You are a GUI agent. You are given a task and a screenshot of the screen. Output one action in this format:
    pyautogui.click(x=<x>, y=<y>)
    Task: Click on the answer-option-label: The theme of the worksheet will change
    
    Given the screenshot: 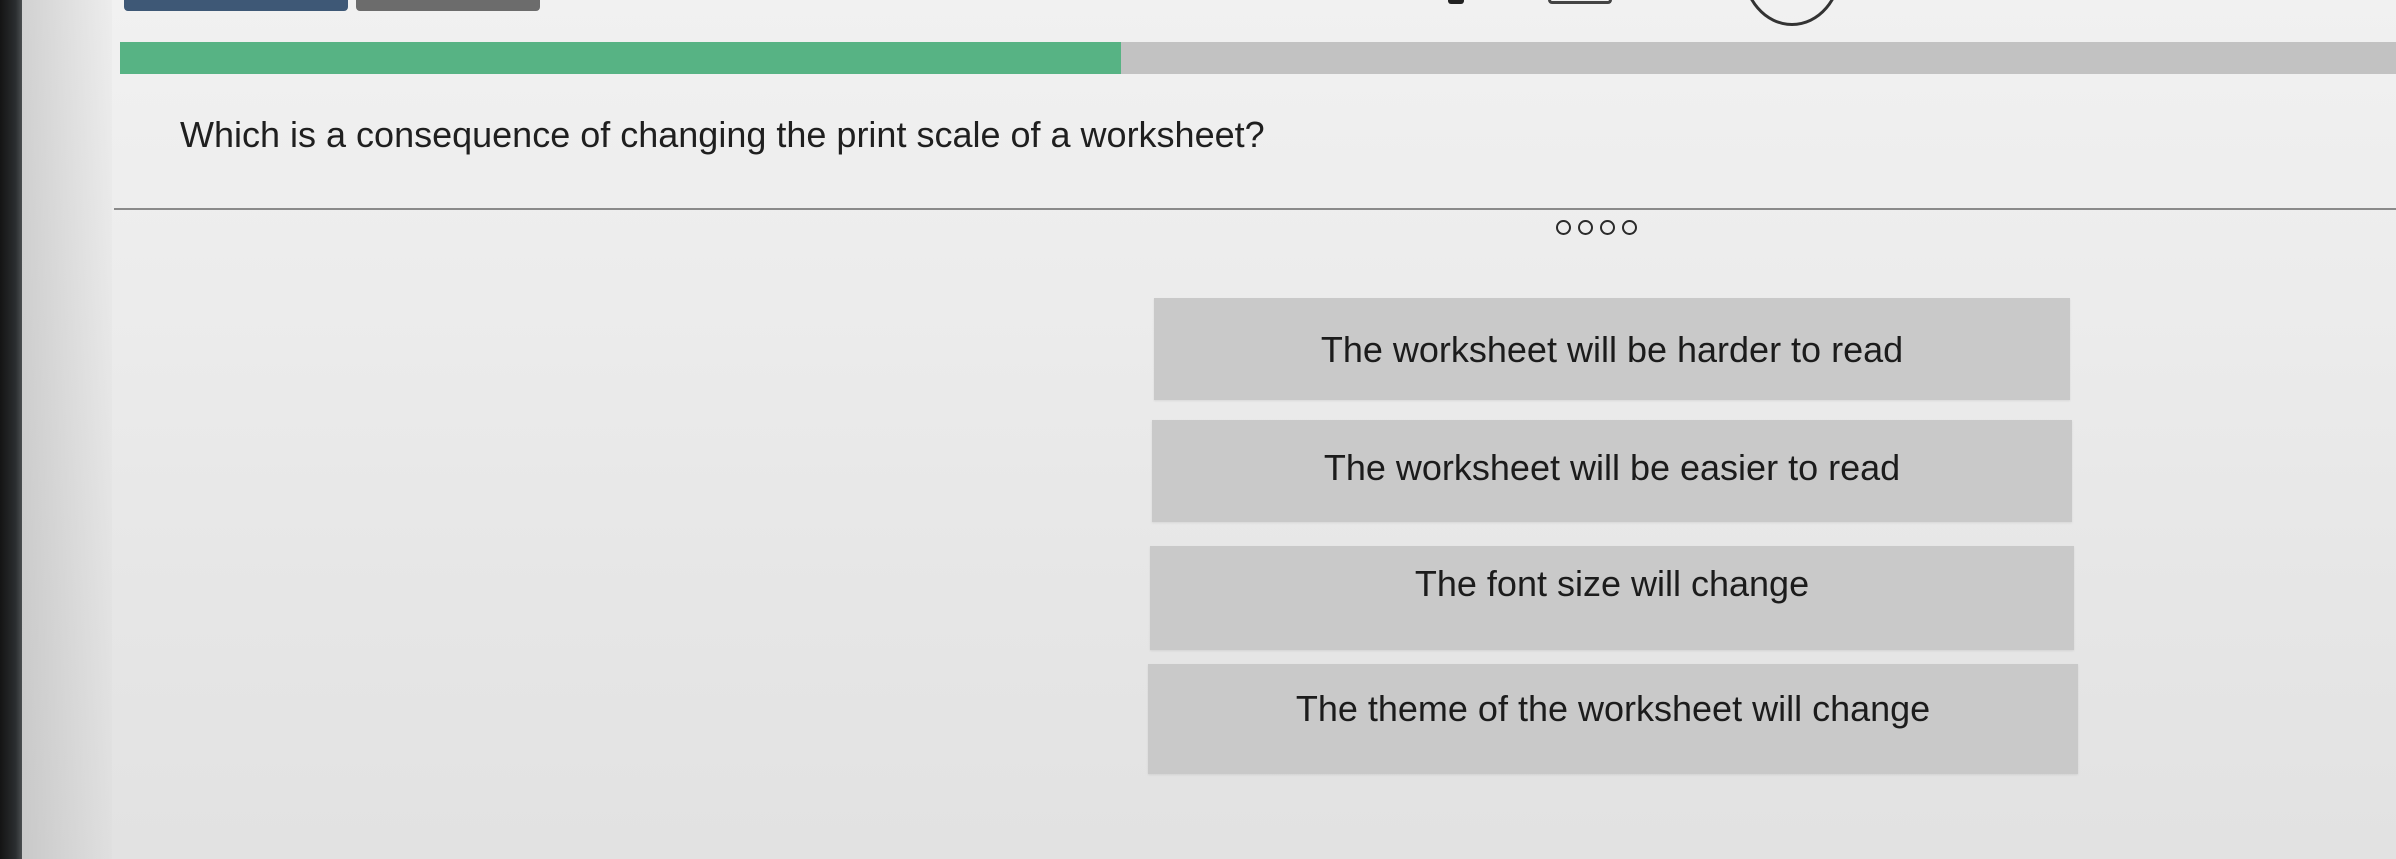 What is the action you would take?
    pyautogui.click(x=1613, y=708)
    